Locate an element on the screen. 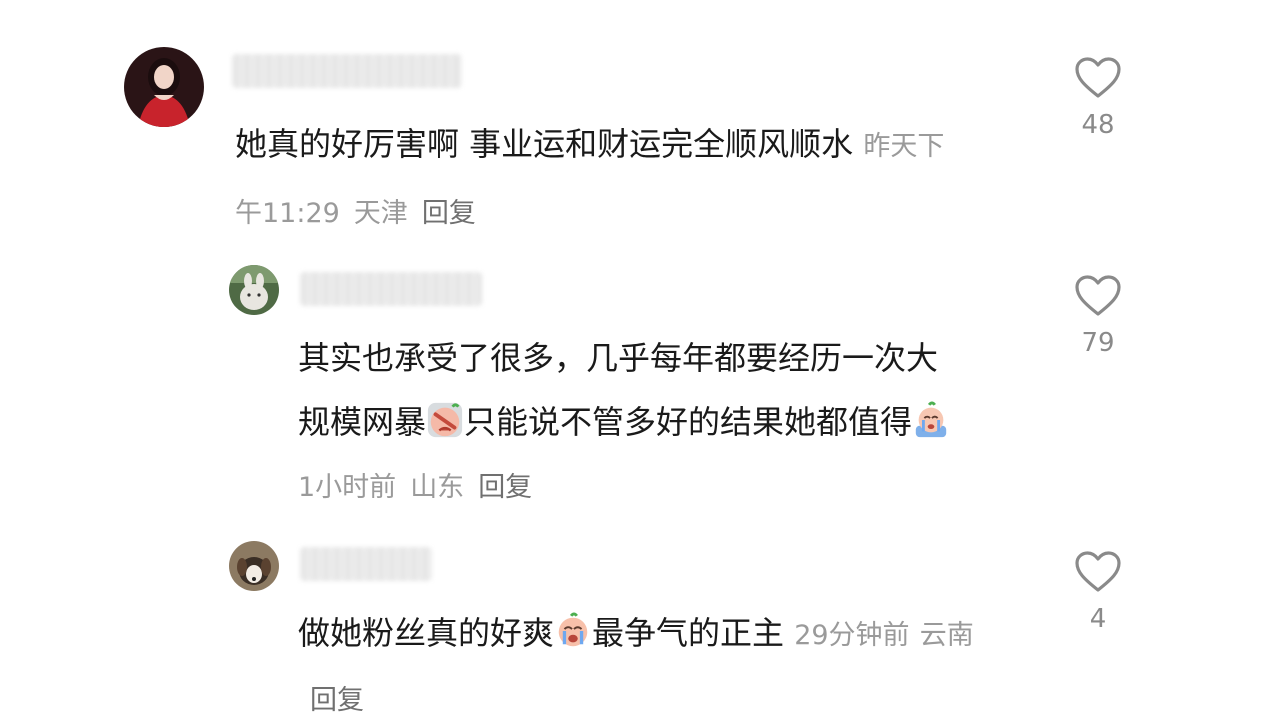 The width and height of the screenshot is (1273, 716). like-button: 48 is located at coordinates (1098, 98).